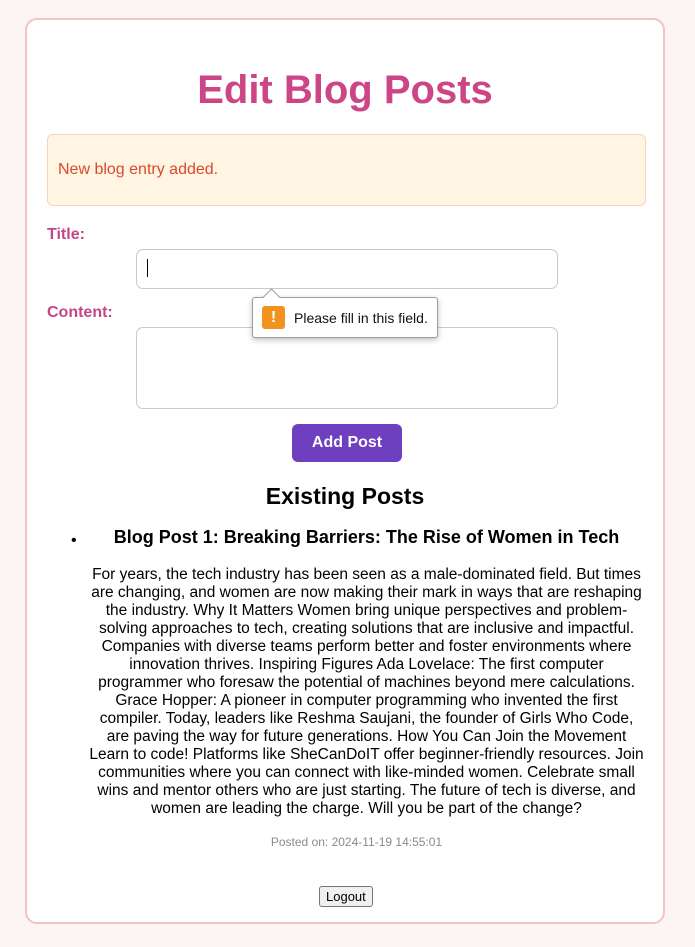  I want to click on content-label: Content:, so click(80, 312).